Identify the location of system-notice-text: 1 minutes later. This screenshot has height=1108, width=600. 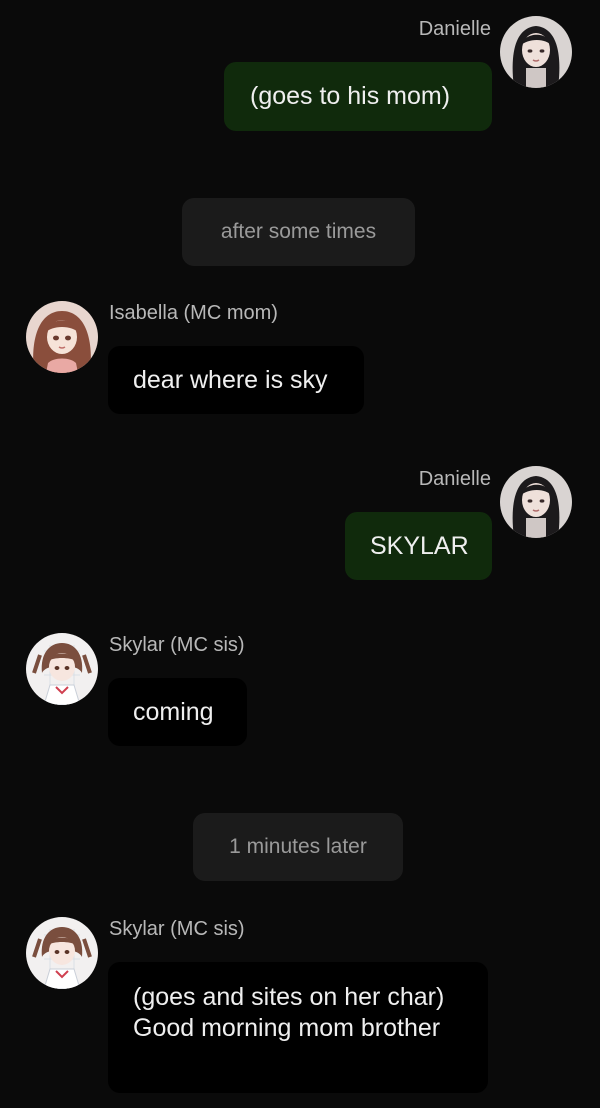
(298, 846).